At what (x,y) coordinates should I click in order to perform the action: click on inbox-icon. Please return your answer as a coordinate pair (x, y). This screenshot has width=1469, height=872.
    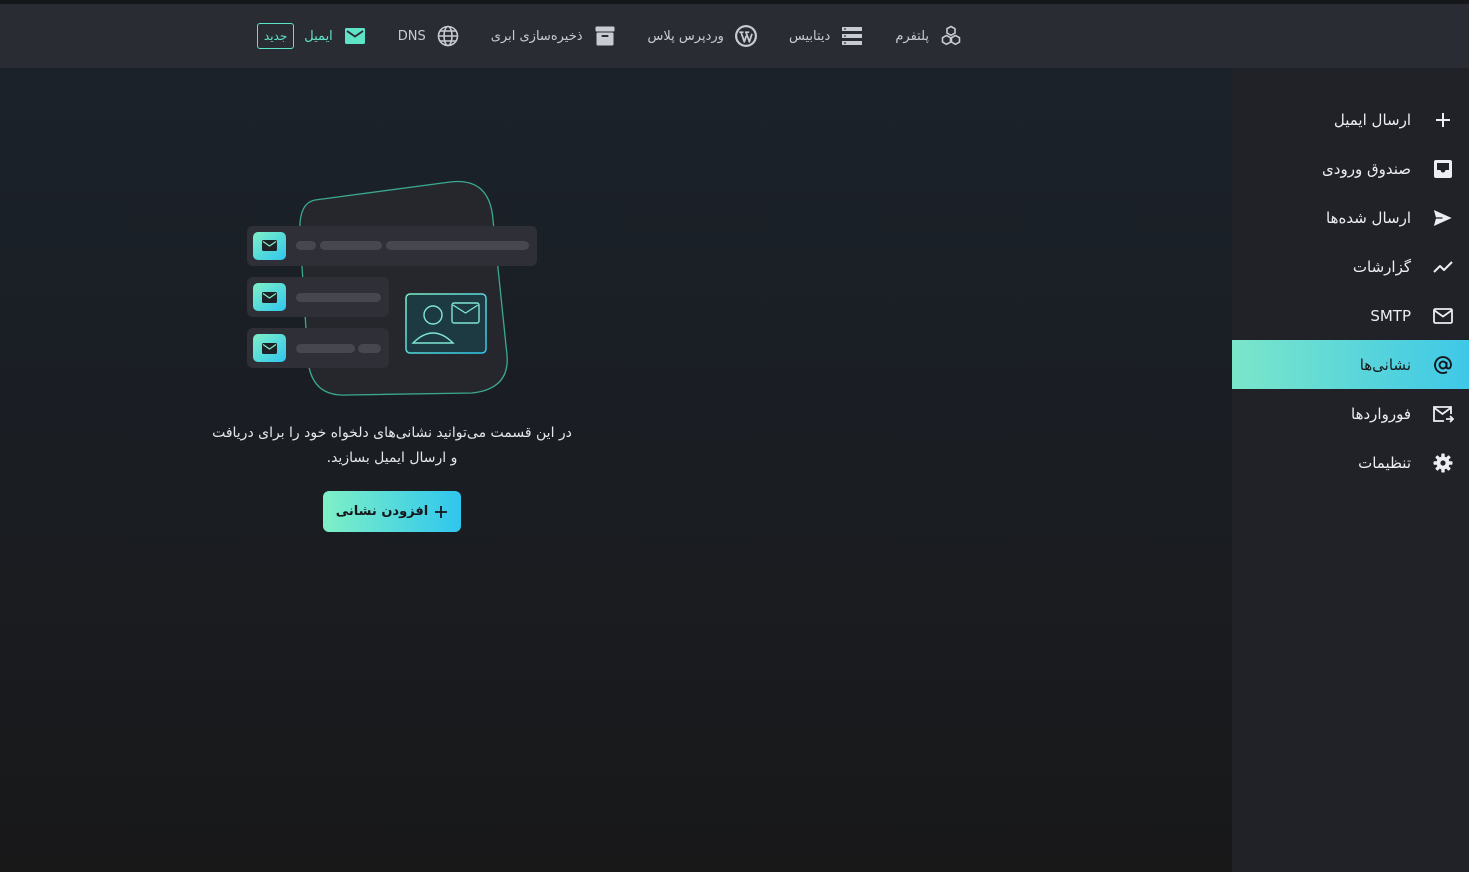
    Looking at the image, I should click on (1443, 169).